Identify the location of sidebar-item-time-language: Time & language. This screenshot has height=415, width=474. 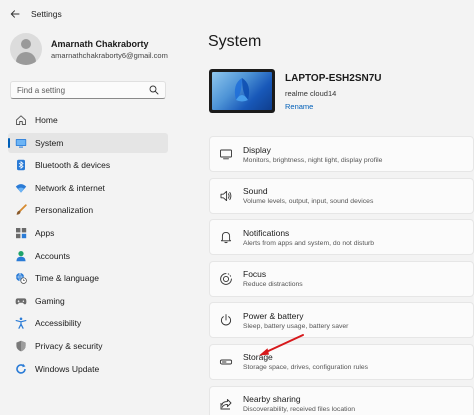
(88, 278).